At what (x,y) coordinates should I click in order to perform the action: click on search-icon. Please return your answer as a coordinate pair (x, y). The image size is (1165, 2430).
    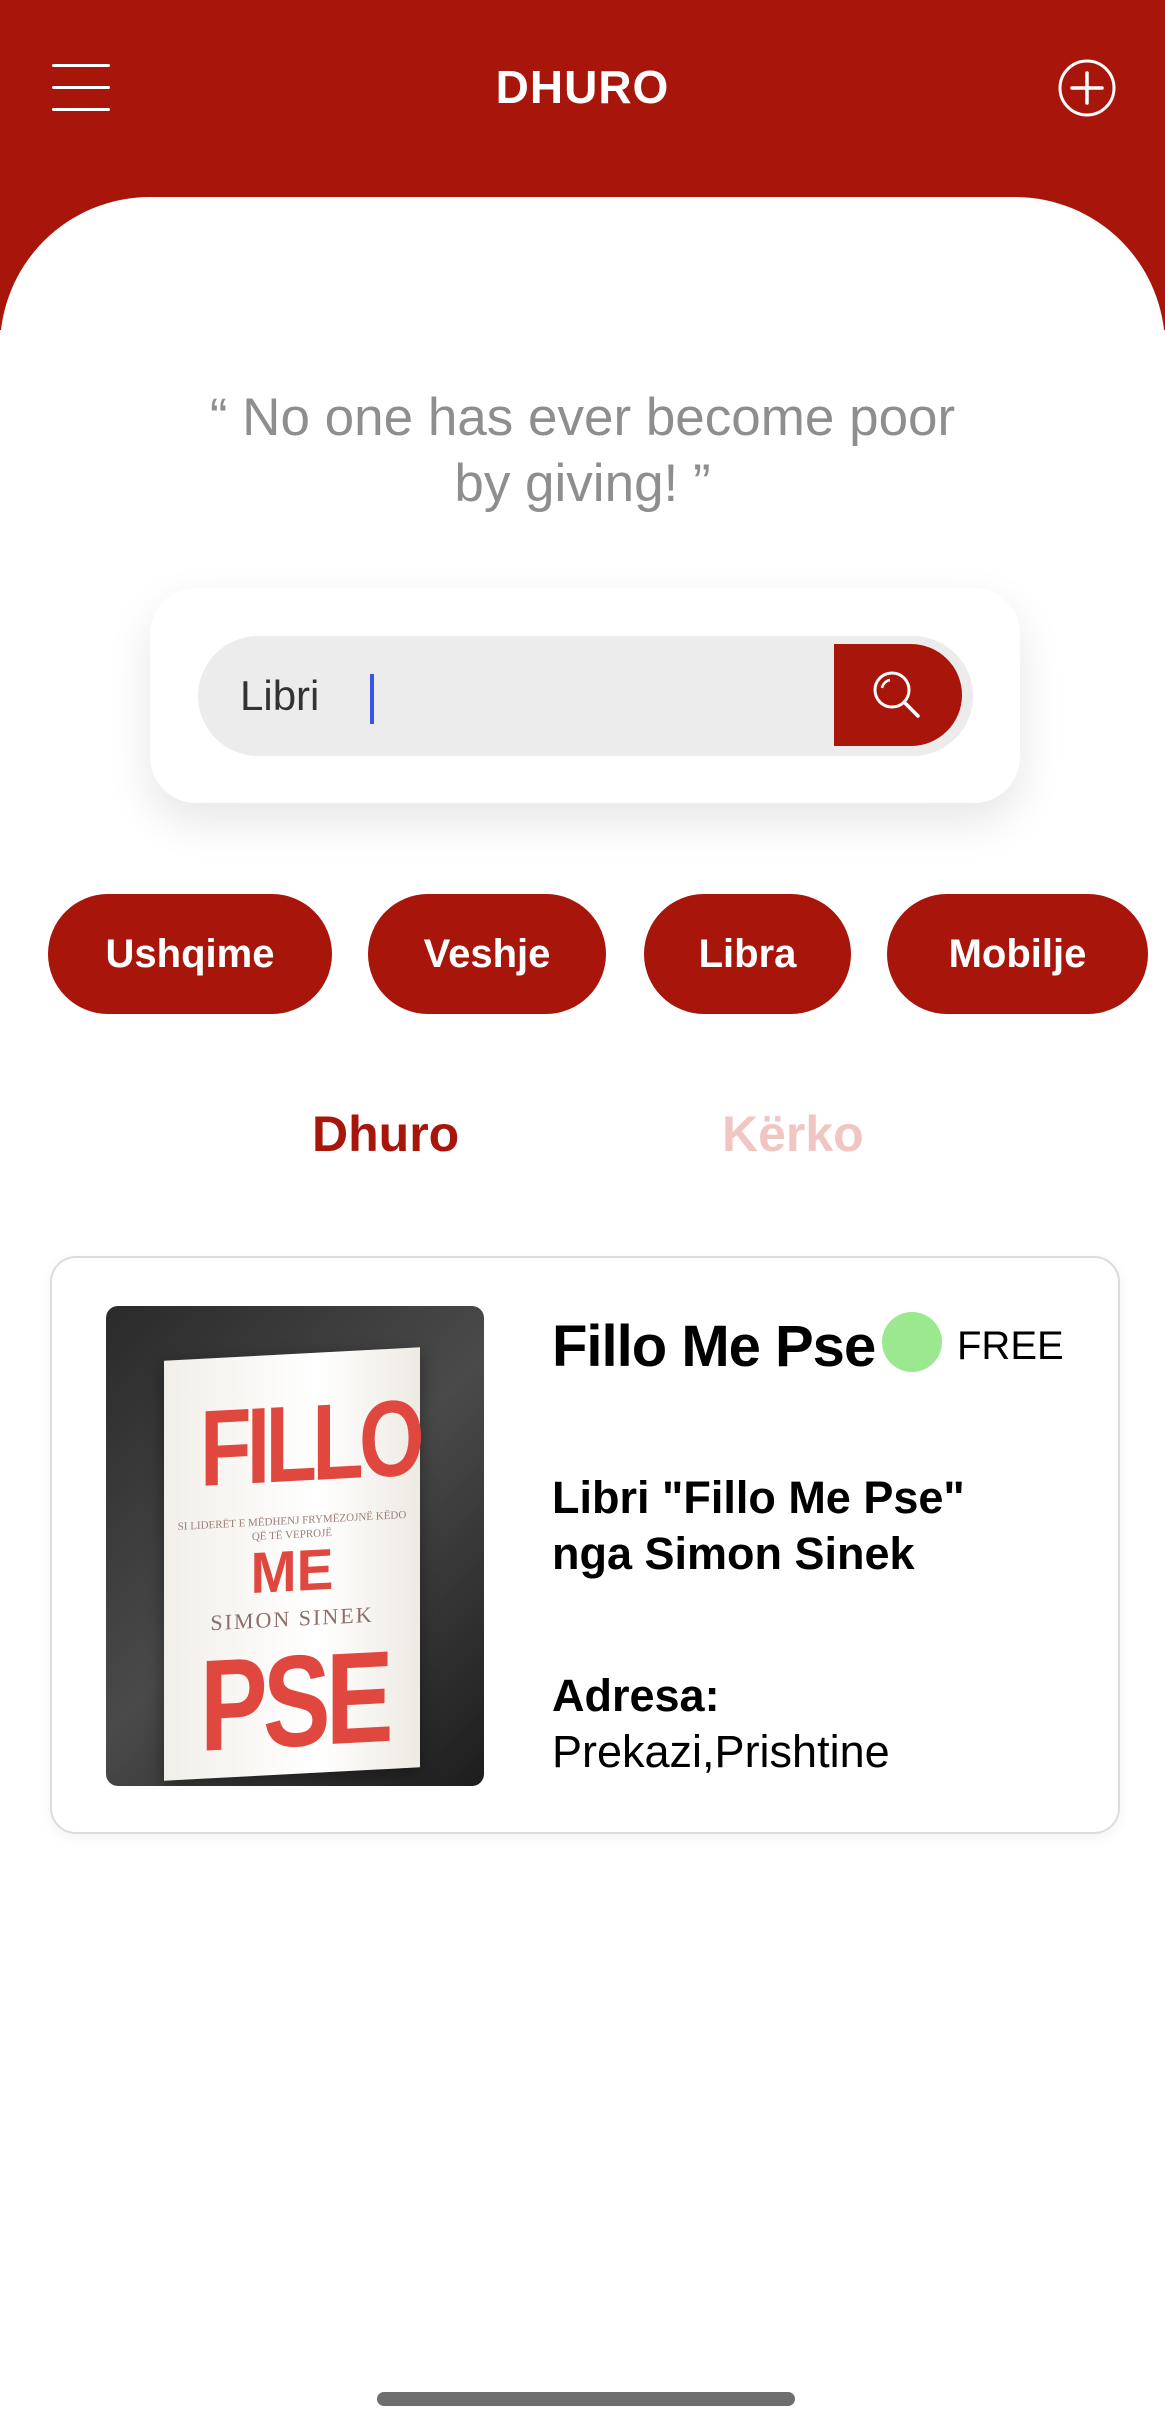
    Looking at the image, I should click on (896, 694).